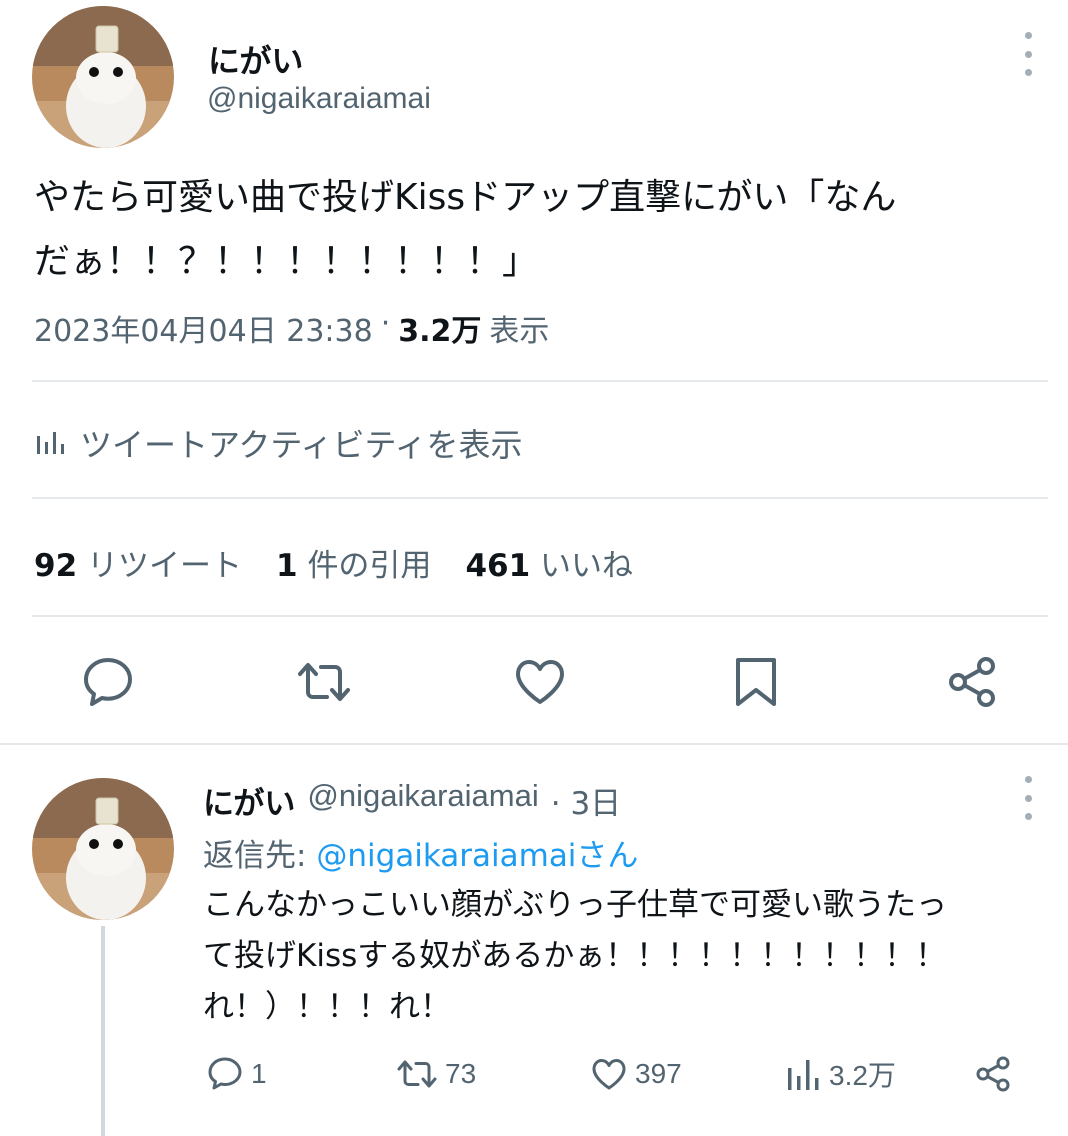 Image resolution: width=1068 pixels, height=1136 pixels. I want to click on likes-count: 461, so click(498, 566).